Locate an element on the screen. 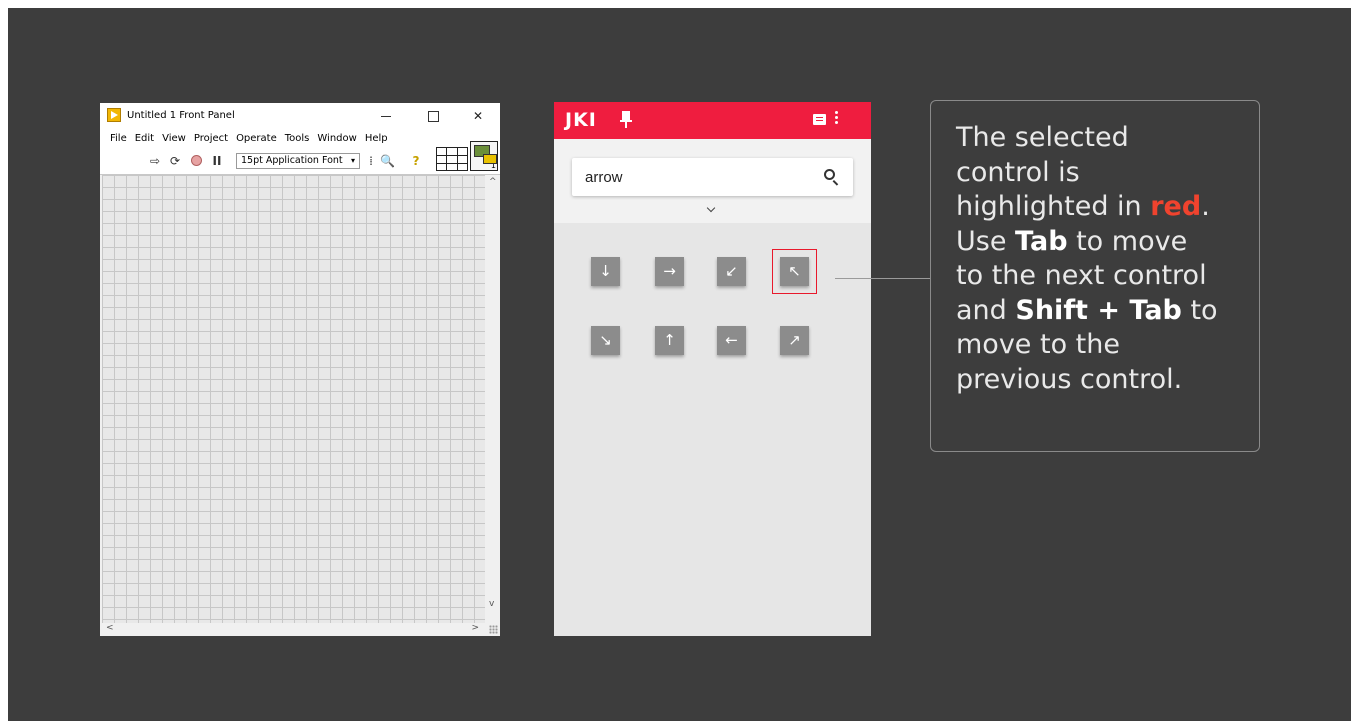  arrow-left-button: ← is located at coordinates (731, 340).